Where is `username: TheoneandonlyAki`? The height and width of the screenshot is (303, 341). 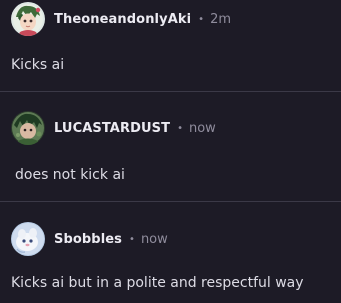
username: TheoneandonlyAki is located at coordinates (122, 19).